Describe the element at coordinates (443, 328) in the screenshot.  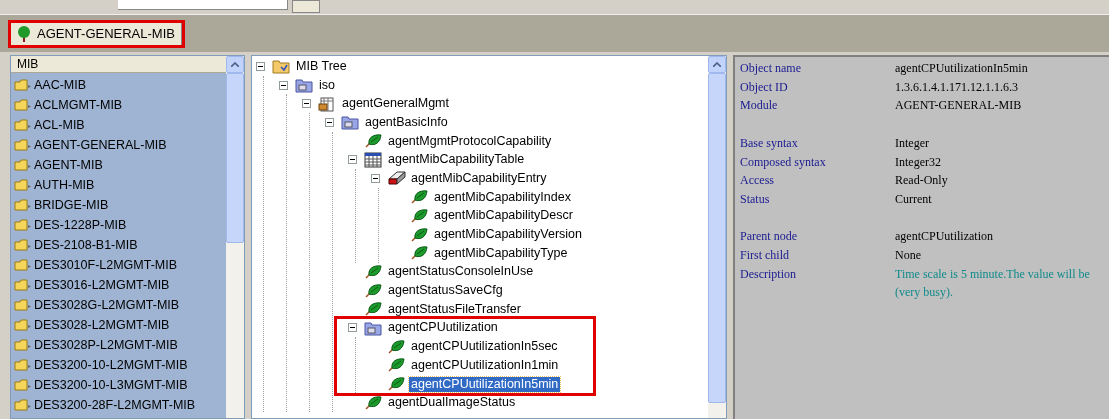
I see `tree-node: agentCPUutilization` at that location.